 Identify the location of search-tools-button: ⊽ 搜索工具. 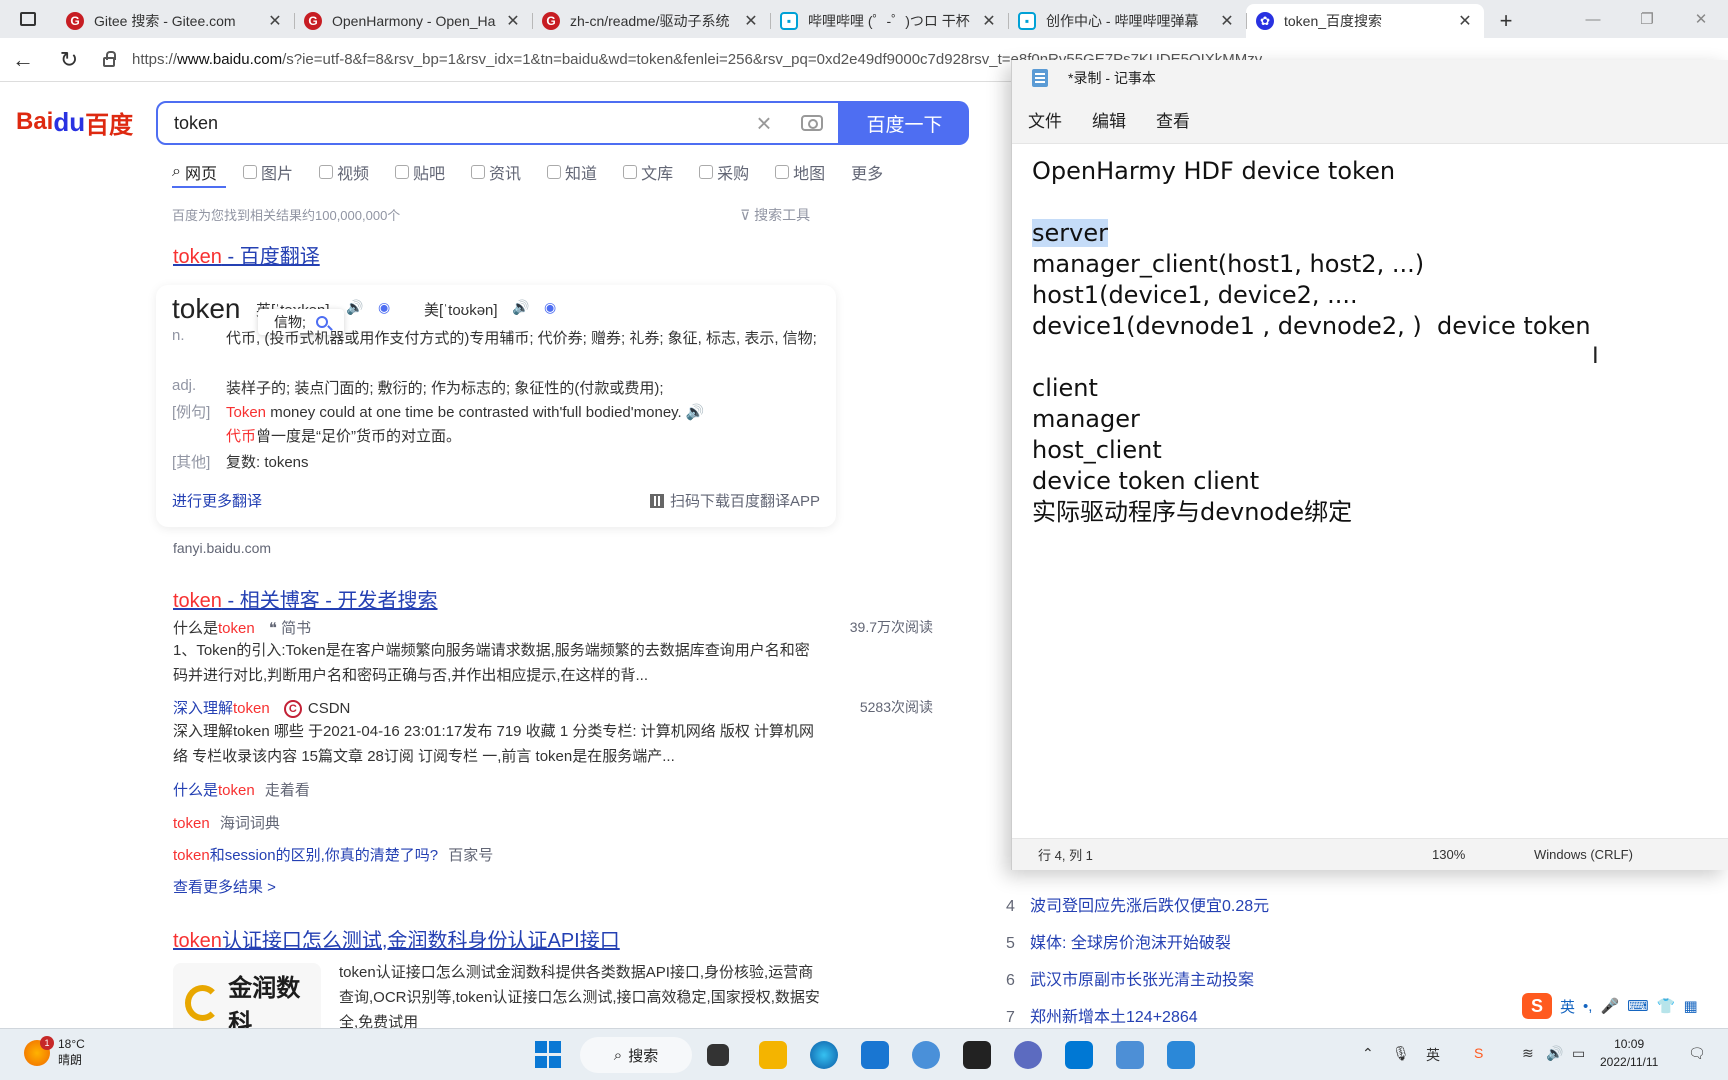
(775, 215).